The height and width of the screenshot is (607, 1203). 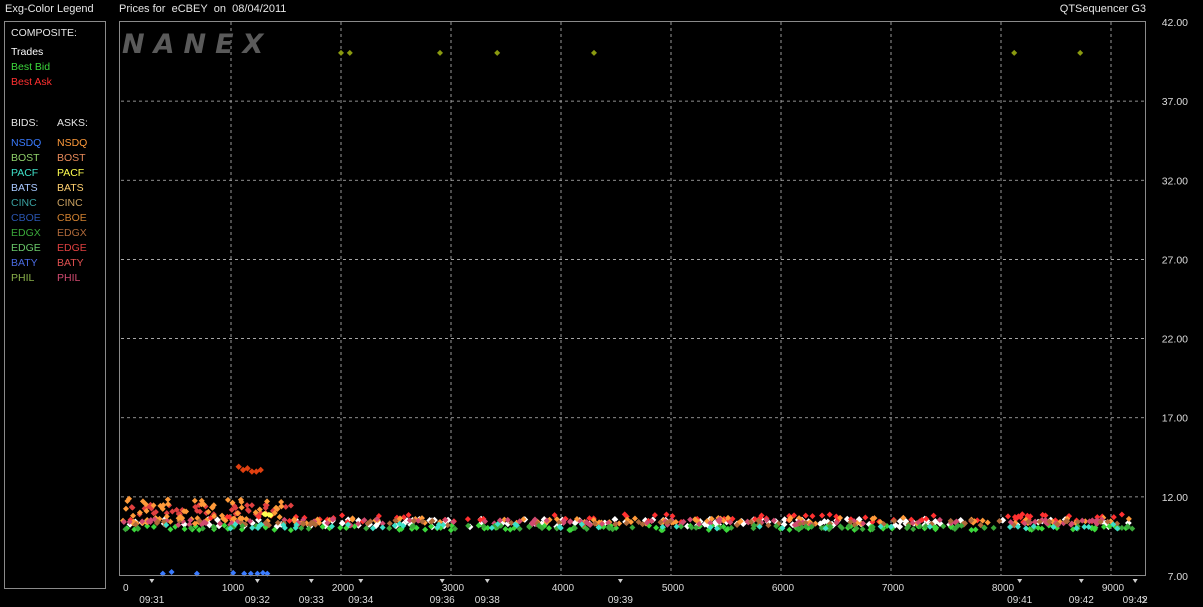 What do you see at coordinates (453, 588) in the screenshot?
I see `x-tick-label: 3000` at bounding box center [453, 588].